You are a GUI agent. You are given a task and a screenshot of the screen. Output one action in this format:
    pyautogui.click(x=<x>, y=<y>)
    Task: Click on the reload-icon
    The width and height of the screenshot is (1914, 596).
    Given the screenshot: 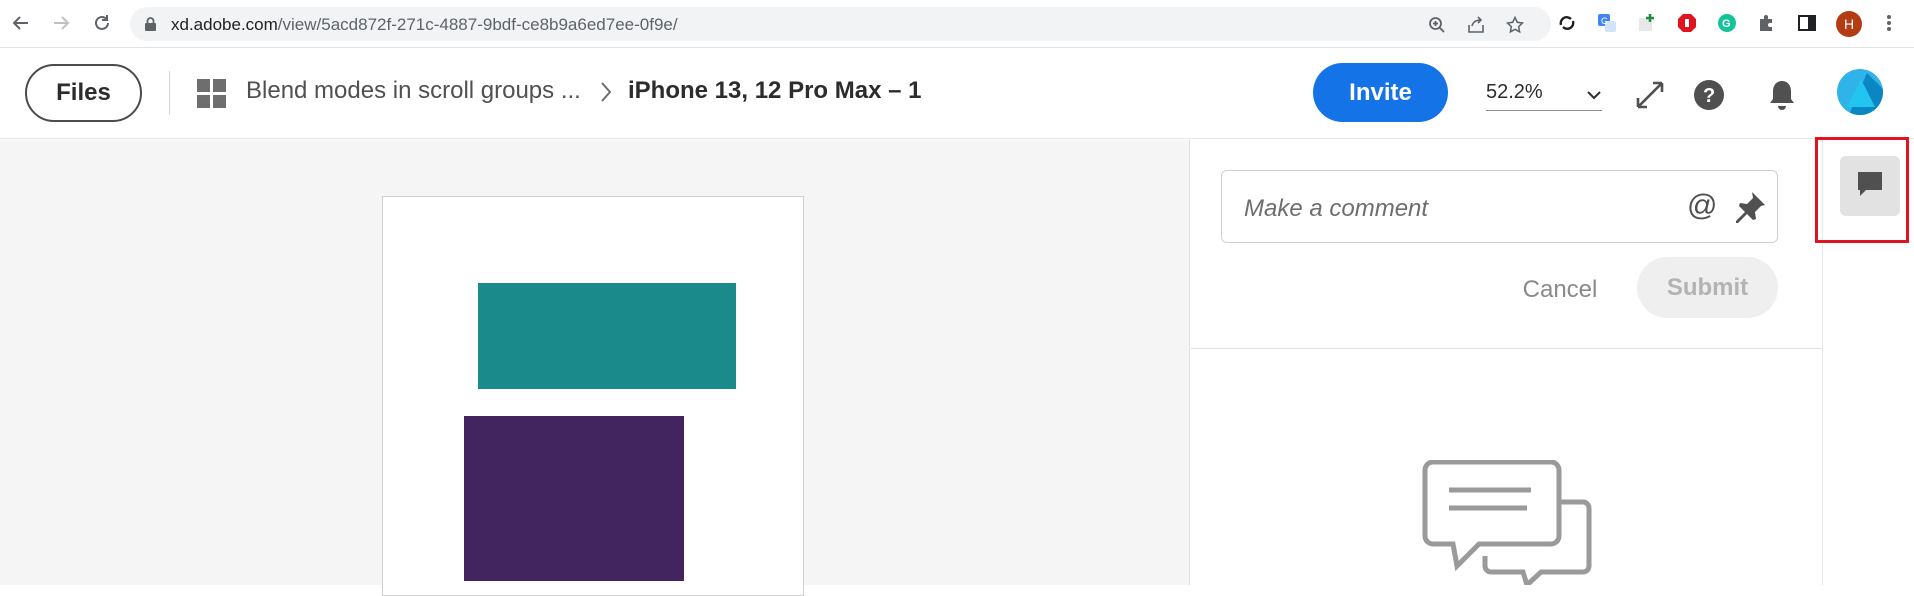 What is the action you would take?
    pyautogui.click(x=102, y=23)
    